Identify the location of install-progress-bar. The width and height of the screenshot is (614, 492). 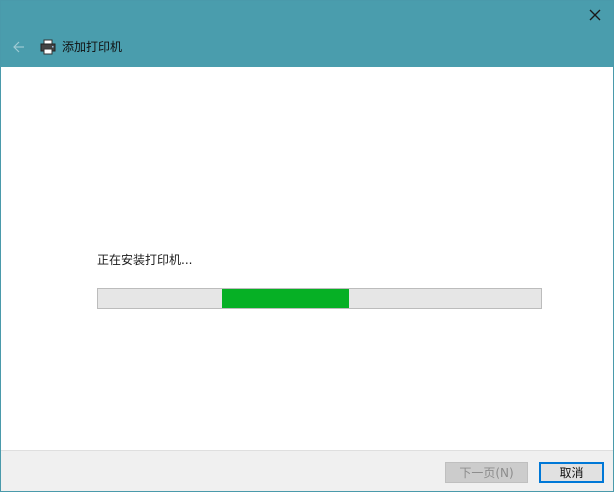
(319, 298).